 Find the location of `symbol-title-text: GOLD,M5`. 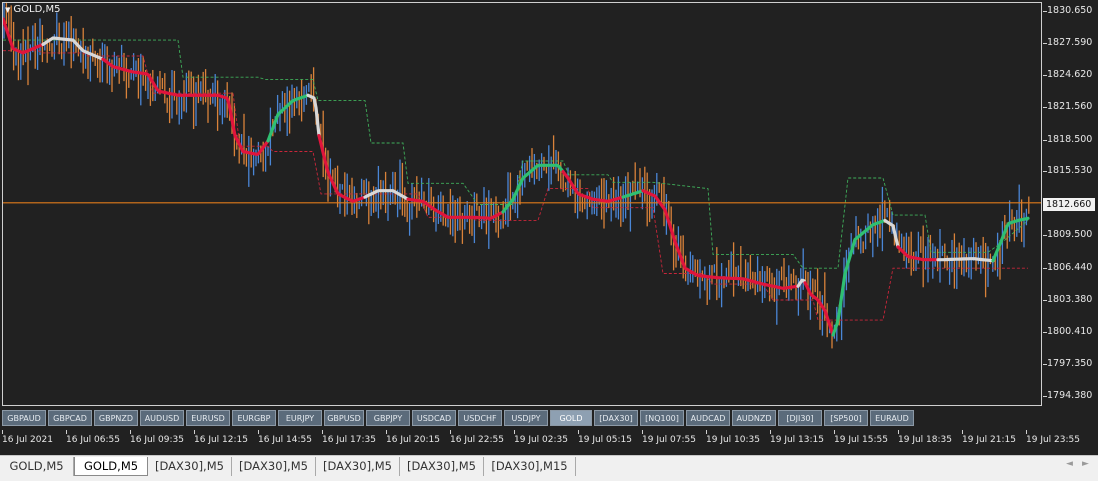

symbol-title-text: GOLD,M5 is located at coordinates (37, 9).